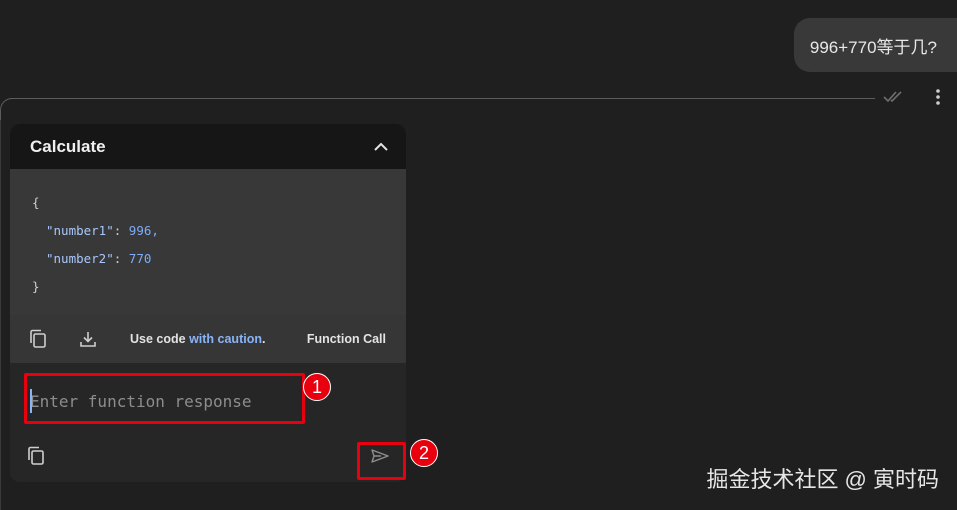 The width and height of the screenshot is (957, 510). What do you see at coordinates (822, 479) in the screenshot?
I see `watermark: 掘金技术社区 @ 寅时码` at bounding box center [822, 479].